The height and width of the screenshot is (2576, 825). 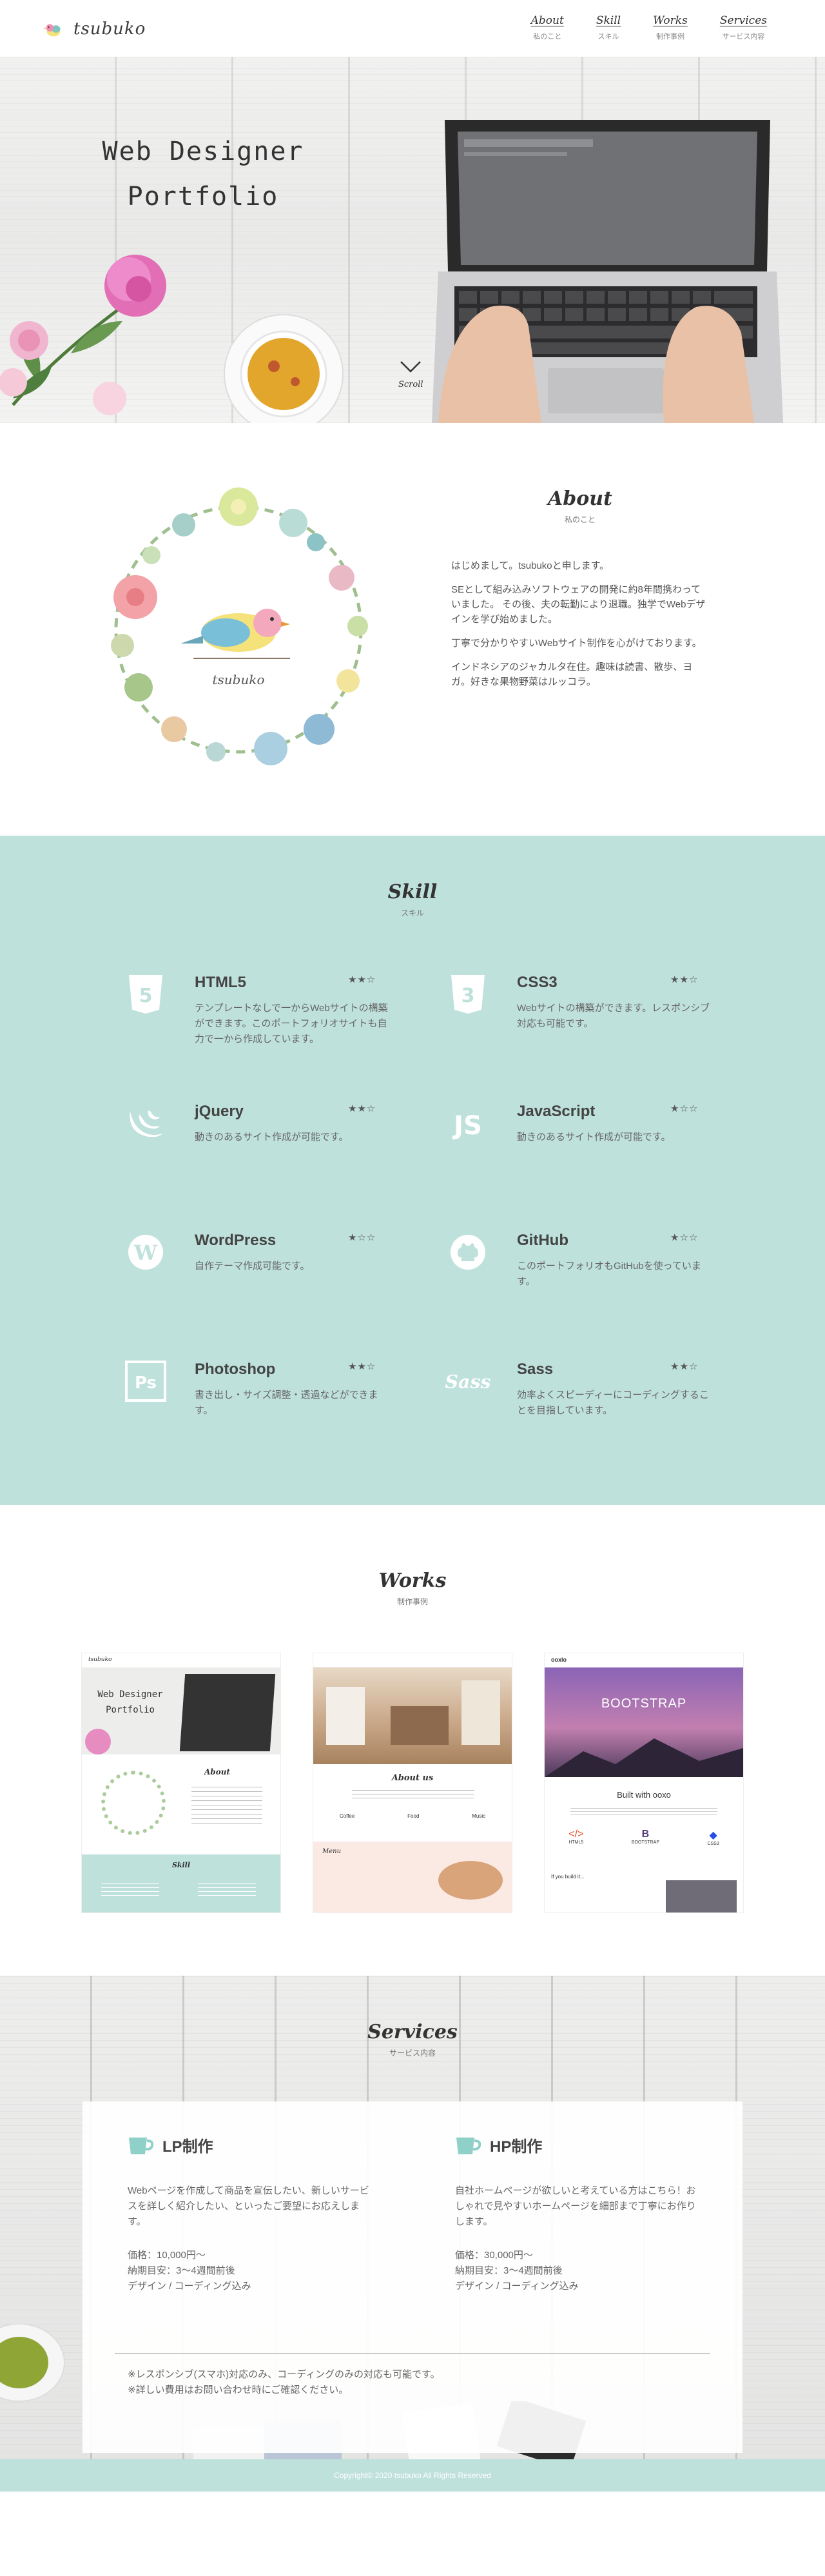 I want to click on skill-card-css3: 3 CSS3 ★★☆ Webサイトの構築ができます。レスポンシブ対応も可能です。, so click(x=586, y=1017).